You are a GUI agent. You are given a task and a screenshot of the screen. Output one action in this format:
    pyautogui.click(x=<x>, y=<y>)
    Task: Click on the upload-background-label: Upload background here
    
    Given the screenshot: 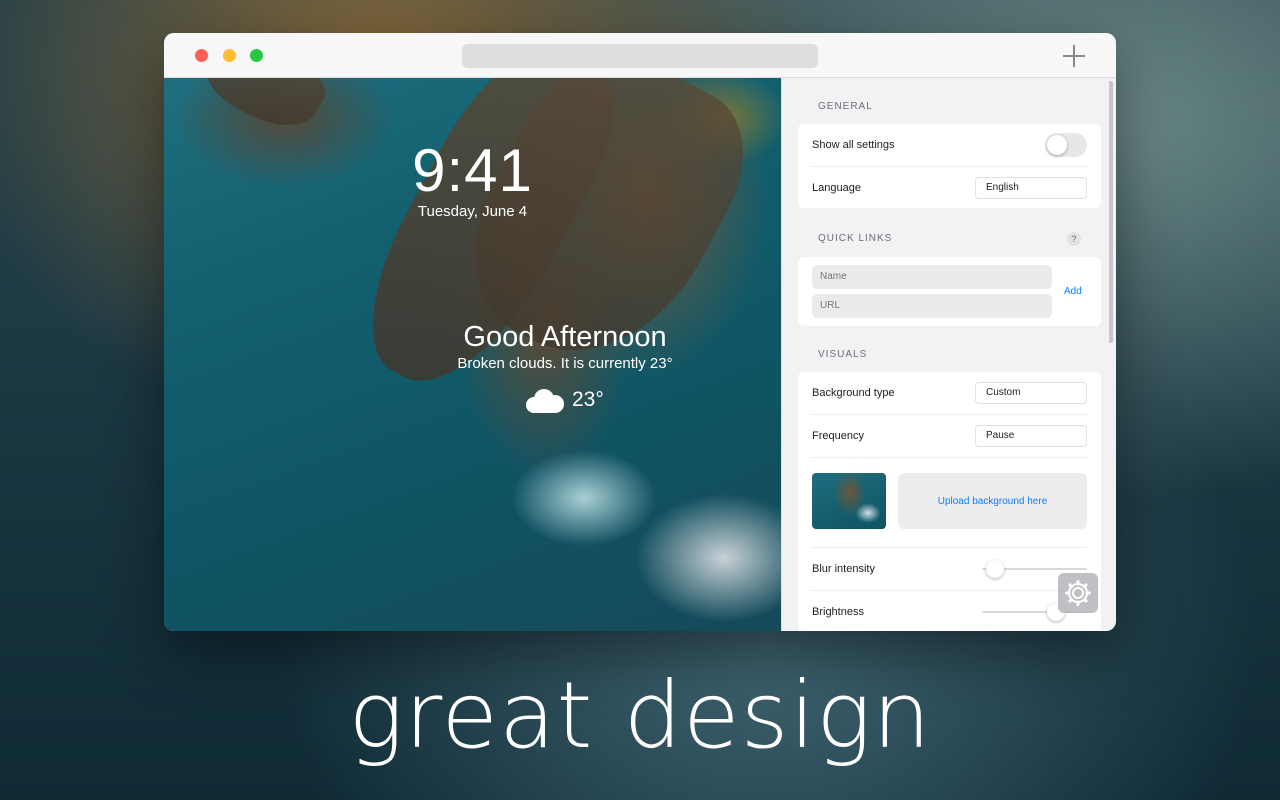 What is the action you would take?
    pyautogui.click(x=992, y=501)
    